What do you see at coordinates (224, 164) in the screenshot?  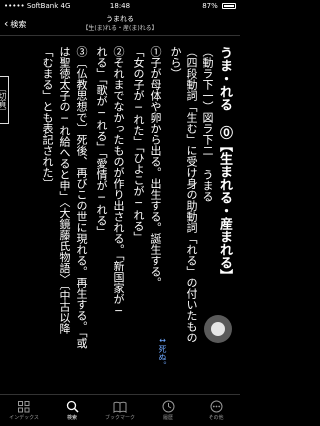 I see `entry-column-headword: うま・れる ⓪【生まれる・産まれる】` at bounding box center [224, 164].